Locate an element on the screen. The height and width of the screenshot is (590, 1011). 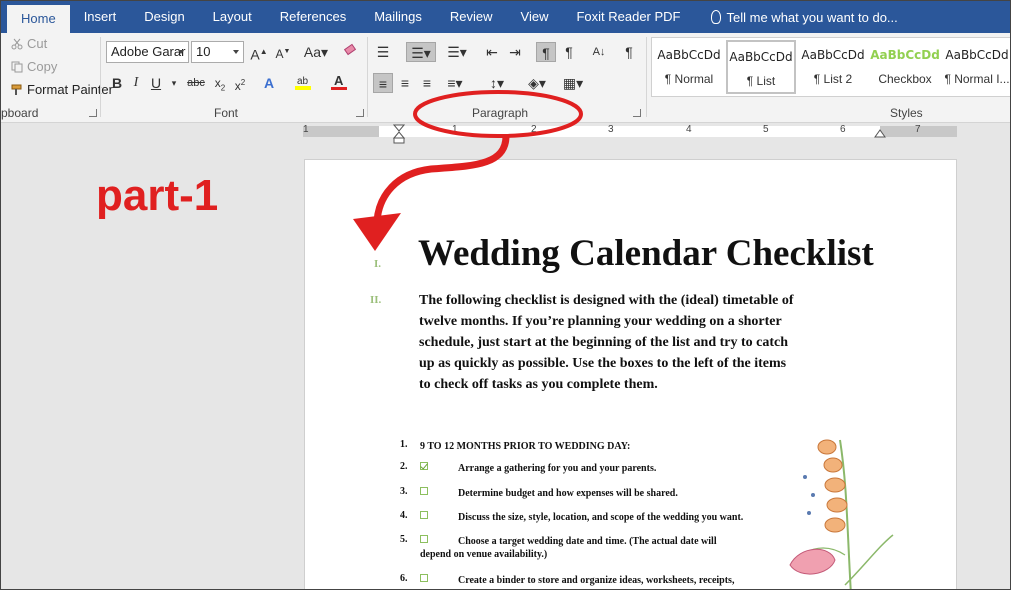
annotation-overlay is located at coordinates (468, 170).